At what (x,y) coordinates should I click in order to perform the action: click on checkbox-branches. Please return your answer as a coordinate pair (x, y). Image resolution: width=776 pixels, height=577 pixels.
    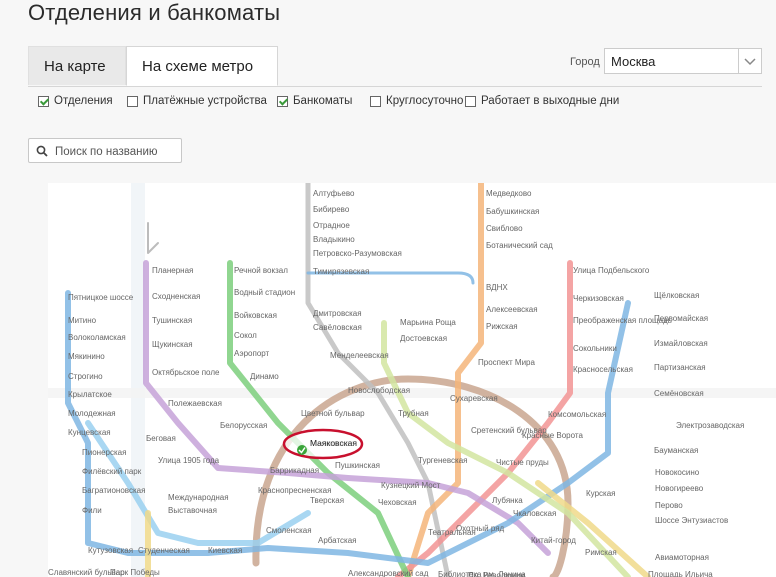
    Looking at the image, I should click on (43, 101).